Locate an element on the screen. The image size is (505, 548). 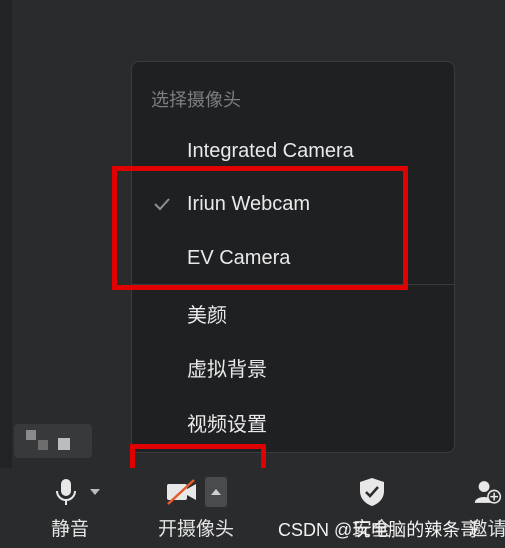
highlight-box-cameras is located at coordinates (260, 228).